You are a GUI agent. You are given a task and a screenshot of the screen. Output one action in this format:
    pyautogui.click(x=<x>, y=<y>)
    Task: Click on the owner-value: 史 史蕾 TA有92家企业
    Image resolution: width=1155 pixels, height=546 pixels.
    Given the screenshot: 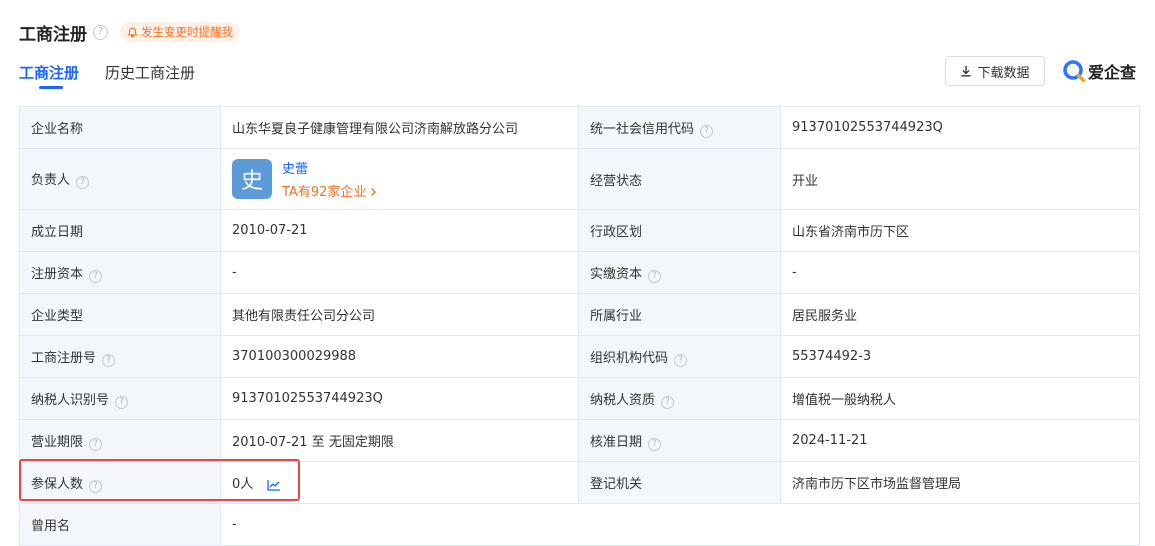 What is the action you would take?
    pyautogui.click(x=399, y=179)
    